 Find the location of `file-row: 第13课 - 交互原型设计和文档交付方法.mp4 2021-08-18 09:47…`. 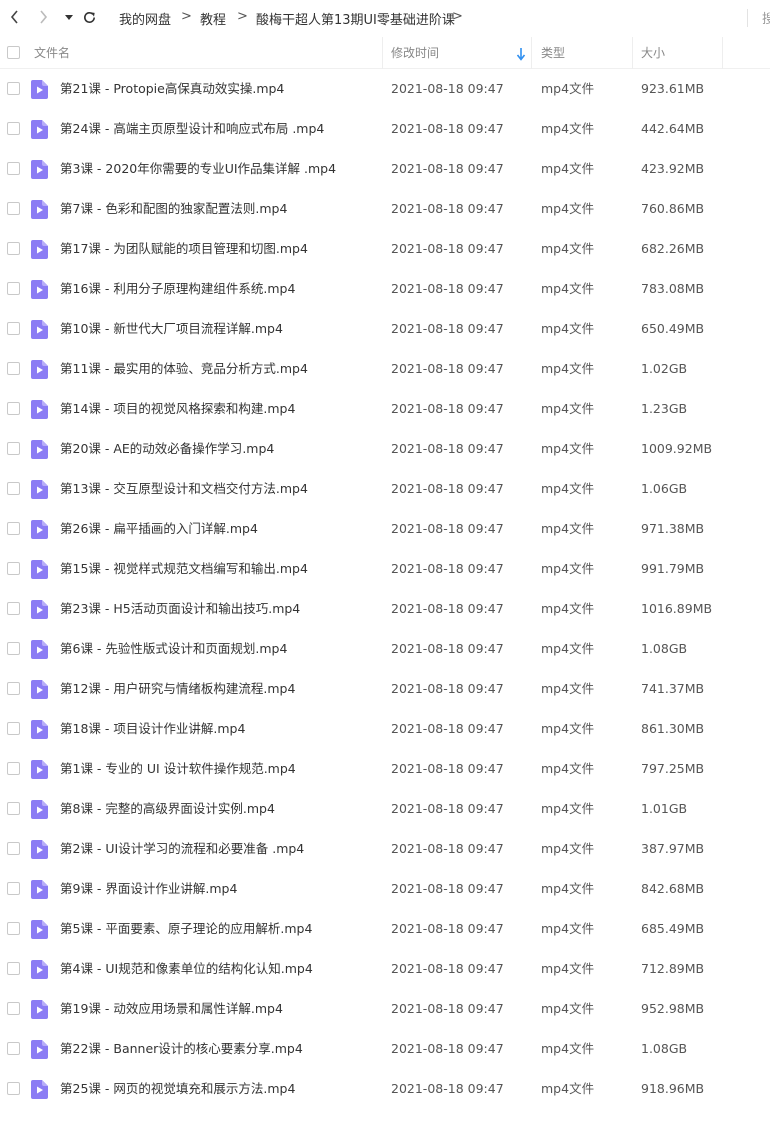

file-row: 第13课 - 交互原型设计和文档交付方法.mp4 2021-08-18 09:47… is located at coordinates (385, 489).